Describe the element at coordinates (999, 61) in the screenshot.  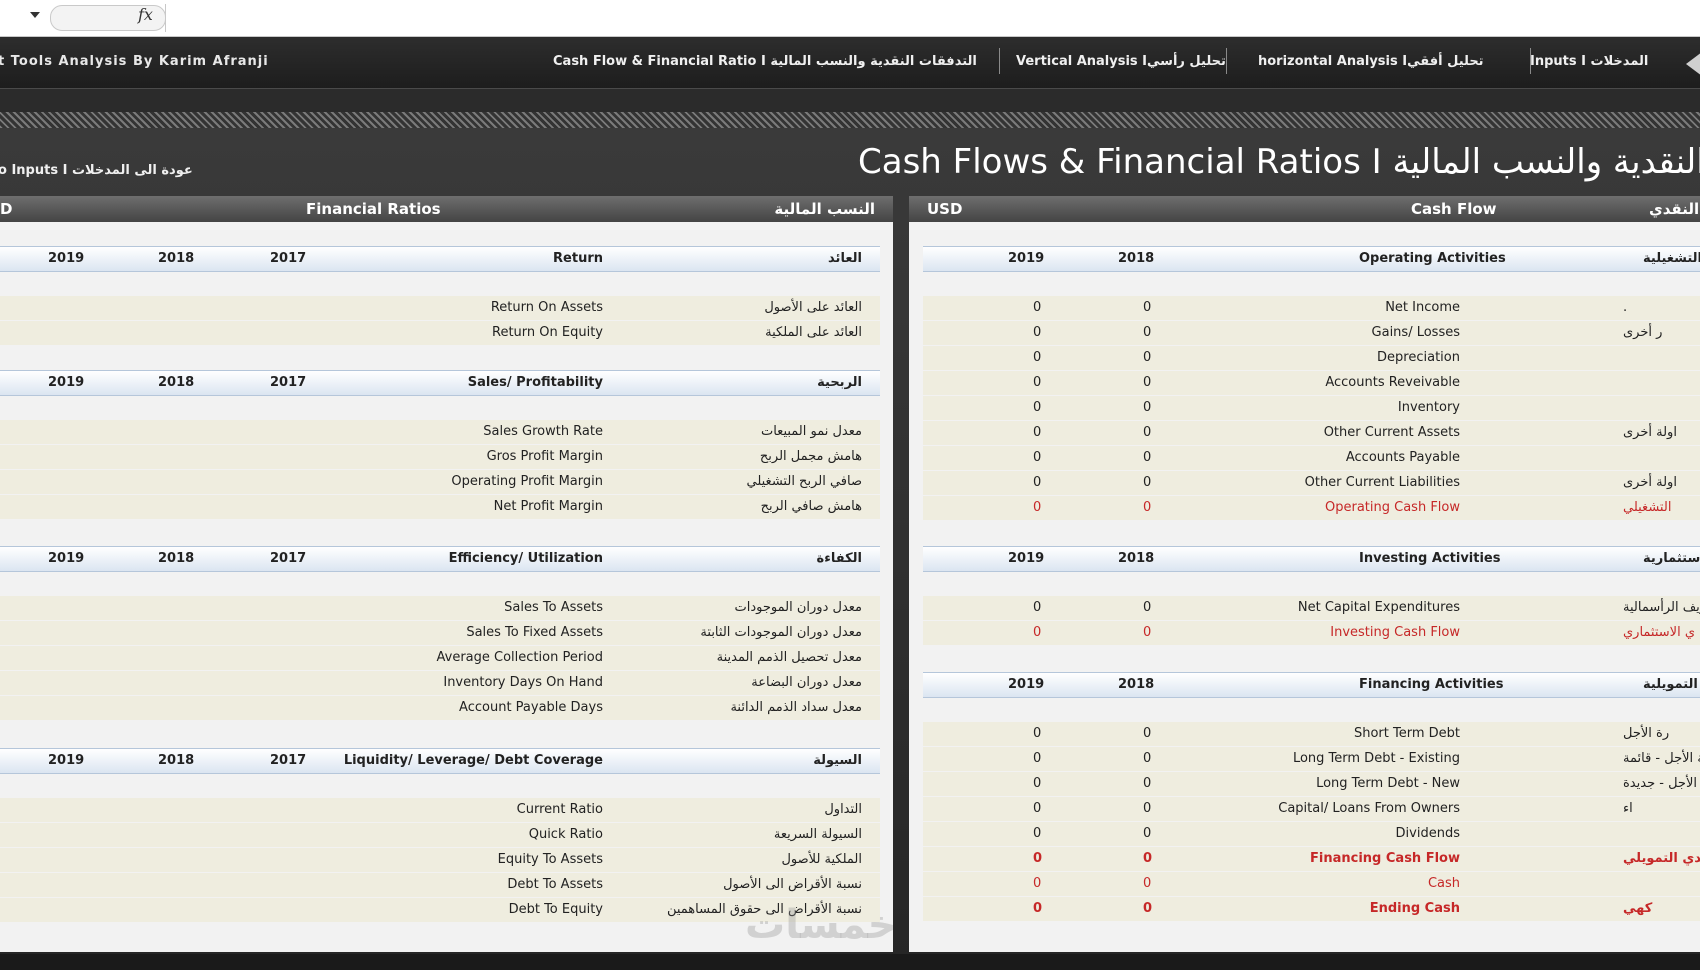
I see `nav-divider` at that location.